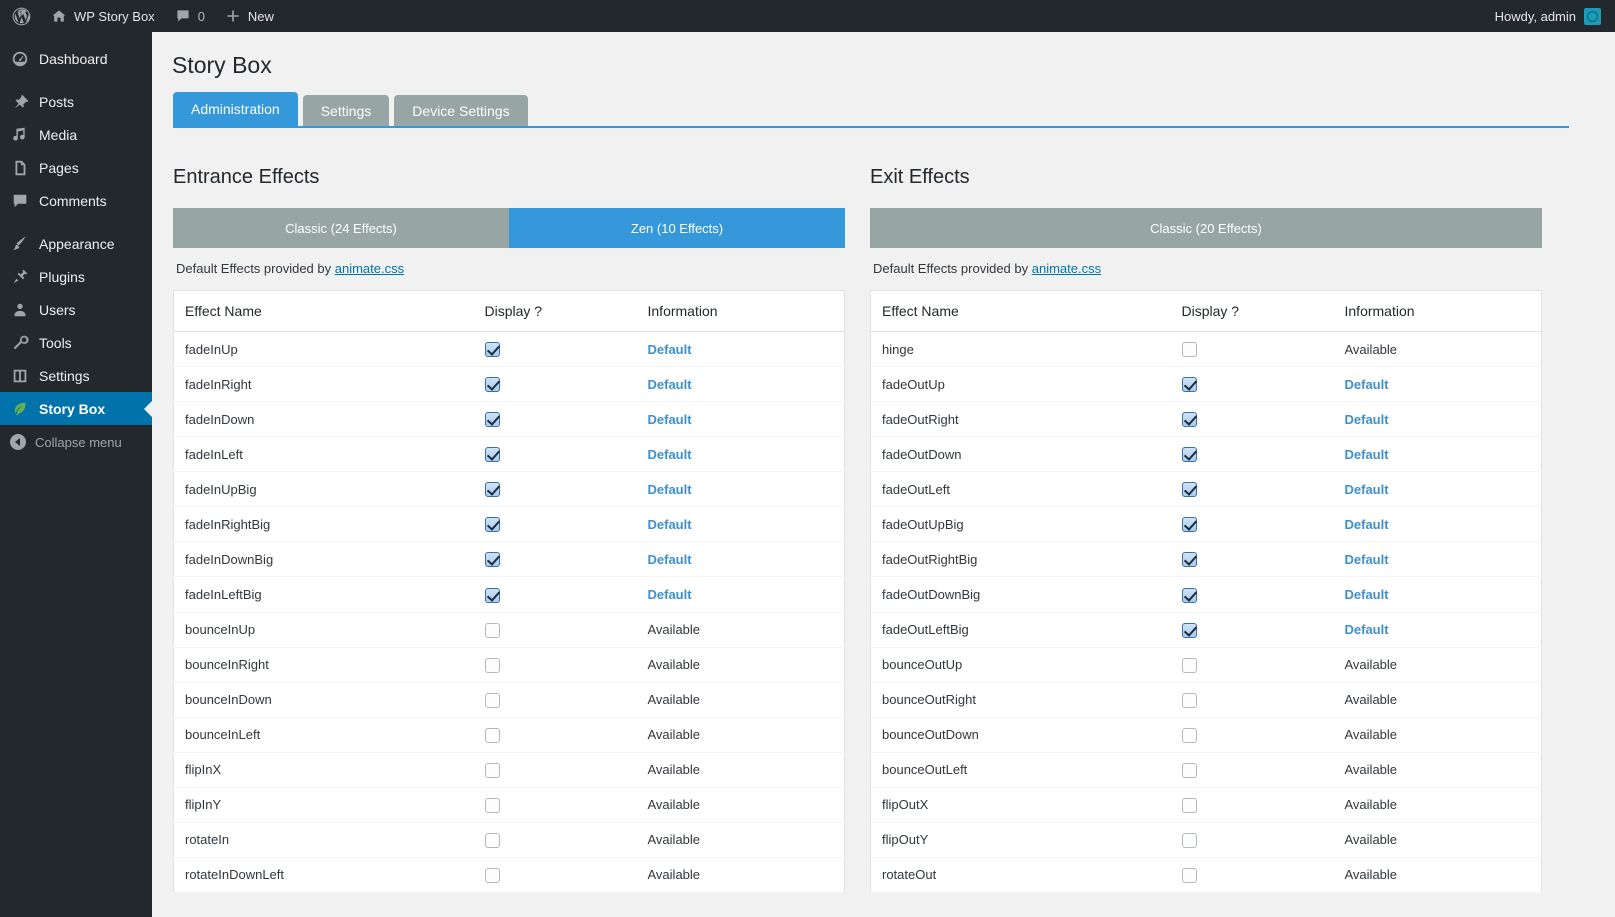  I want to click on effect-name-cell: fadeInLeft, so click(323, 454).